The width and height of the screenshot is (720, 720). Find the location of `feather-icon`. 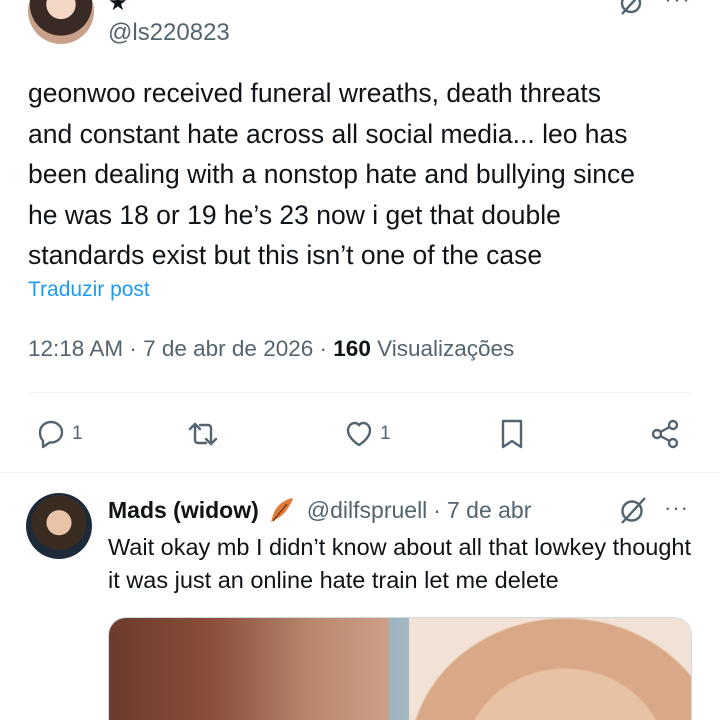

feather-icon is located at coordinates (281, 510).